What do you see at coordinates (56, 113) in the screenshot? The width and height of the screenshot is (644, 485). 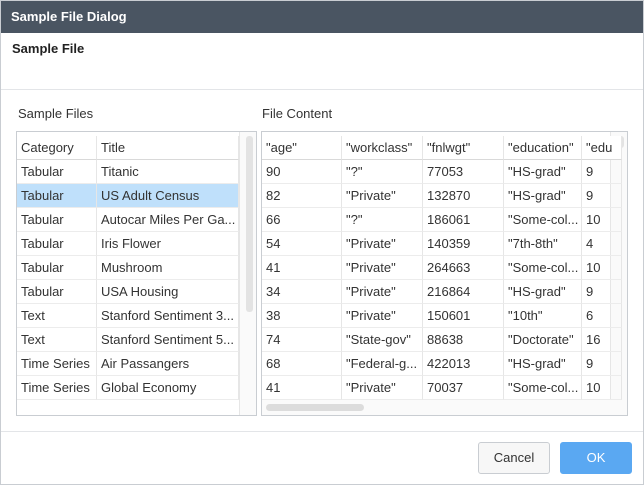 I see `sample-files-label: Sample Files` at bounding box center [56, 113].